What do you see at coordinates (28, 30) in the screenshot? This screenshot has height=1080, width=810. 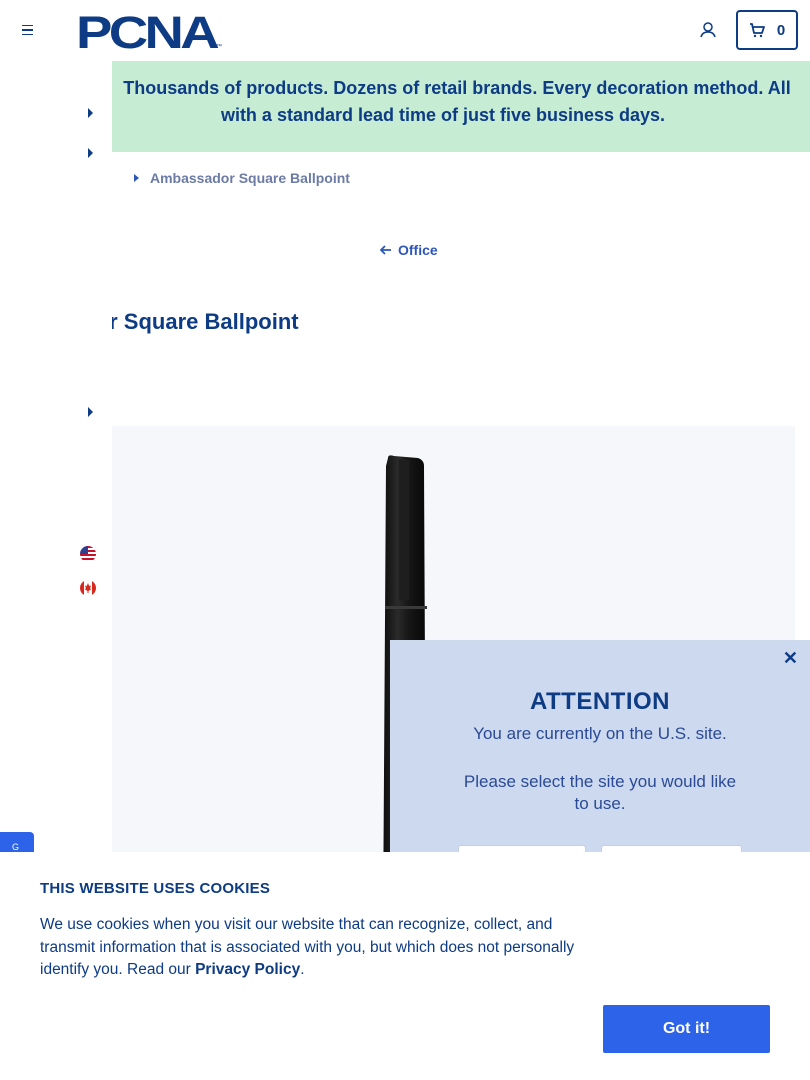 I see `menu-icon` at bounding box center [28, 30].